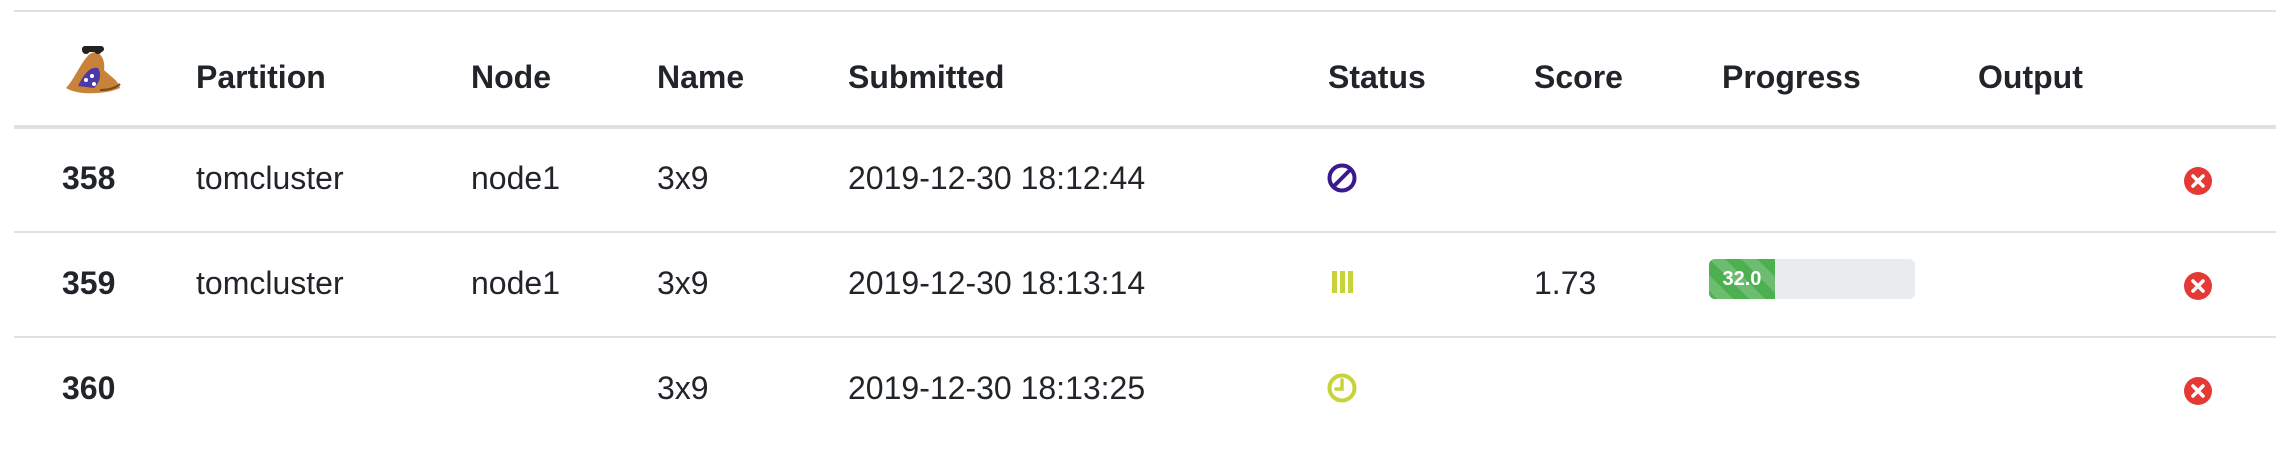  What do you see at coordinates (88, 388) in the screenshot?
I see `job-id: 360` at bounding box center [88, 388].